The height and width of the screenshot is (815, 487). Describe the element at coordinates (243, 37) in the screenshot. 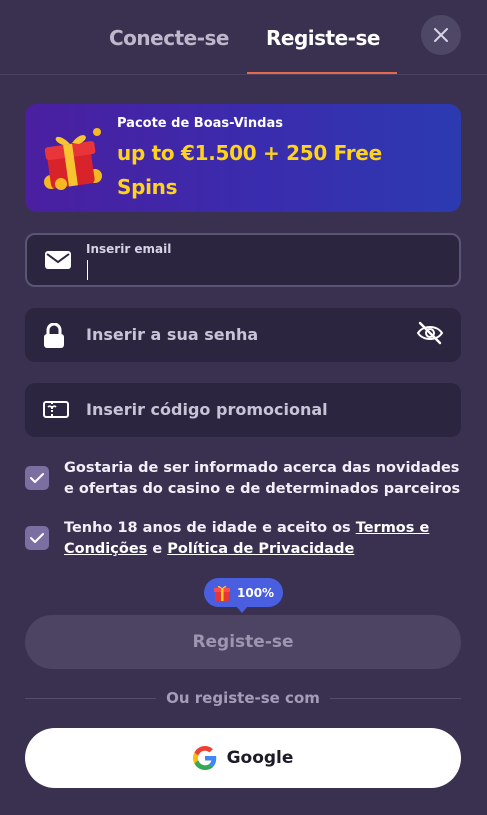

I see `modal-header: Conecte-se Registe-se` at that location.